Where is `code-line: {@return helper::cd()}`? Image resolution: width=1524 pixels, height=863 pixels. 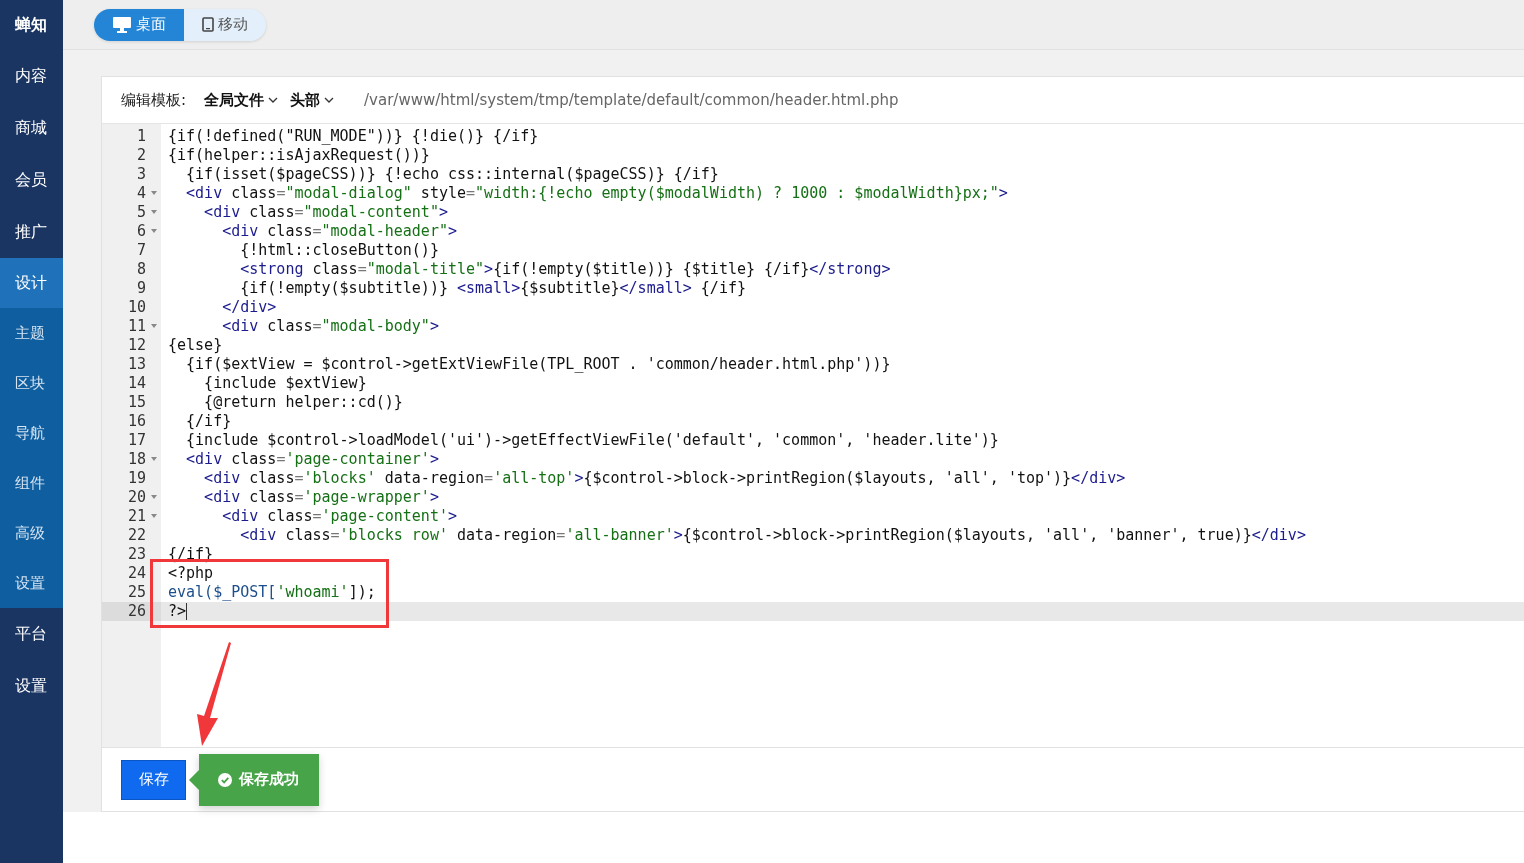
code-line: {@return helper::cd()} is located at coordinates (303, 402).